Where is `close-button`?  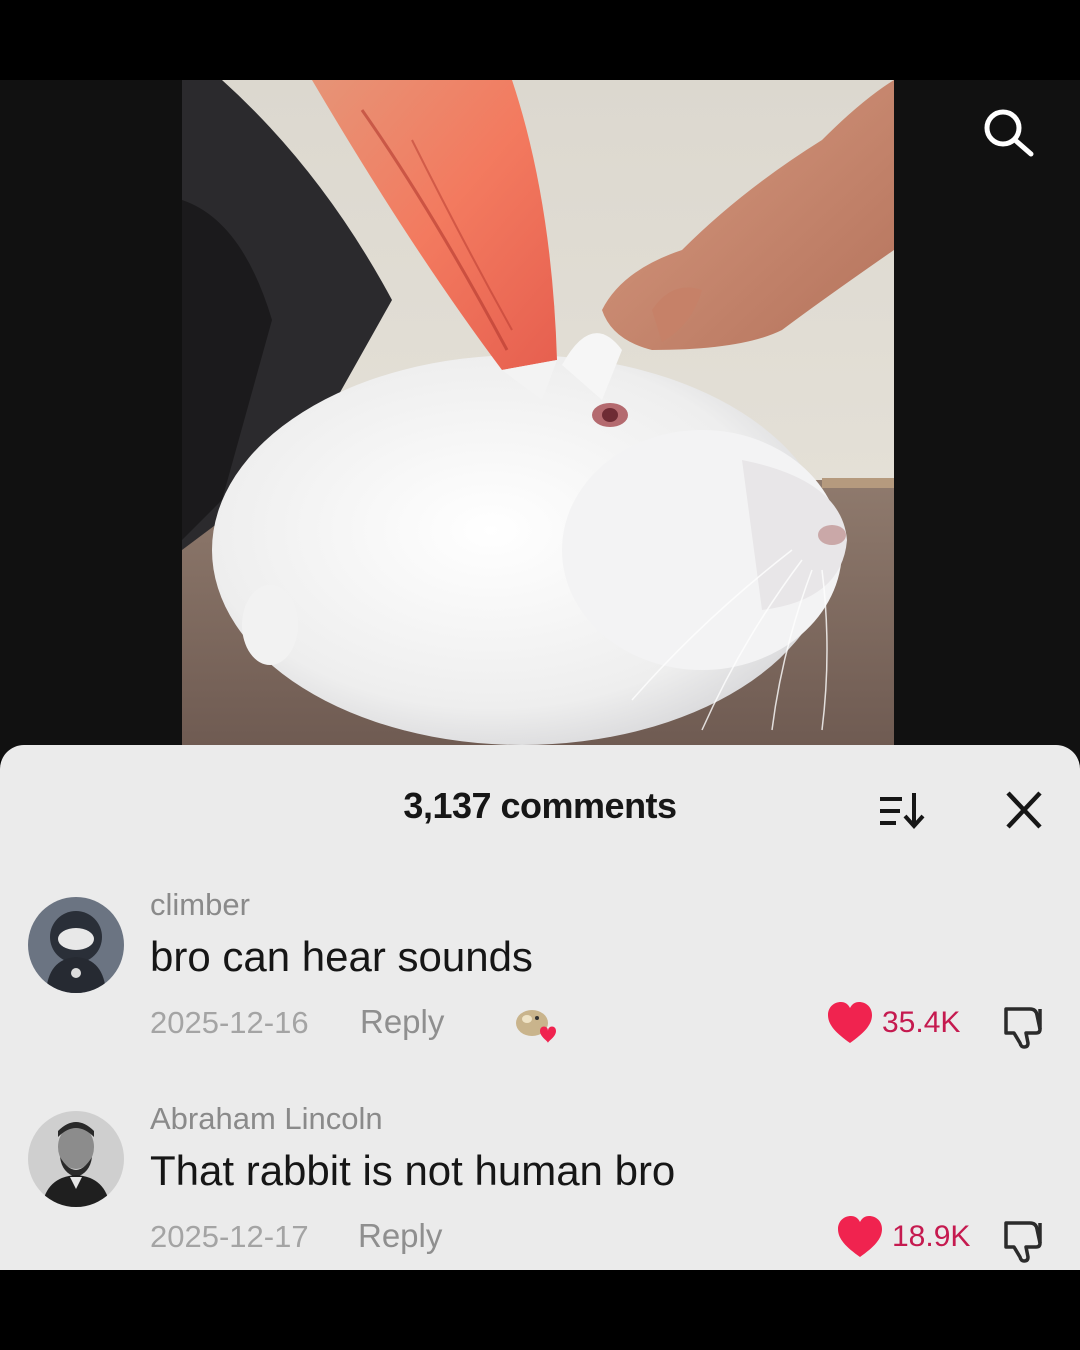 close-button is located at coordinates (1024, 810).